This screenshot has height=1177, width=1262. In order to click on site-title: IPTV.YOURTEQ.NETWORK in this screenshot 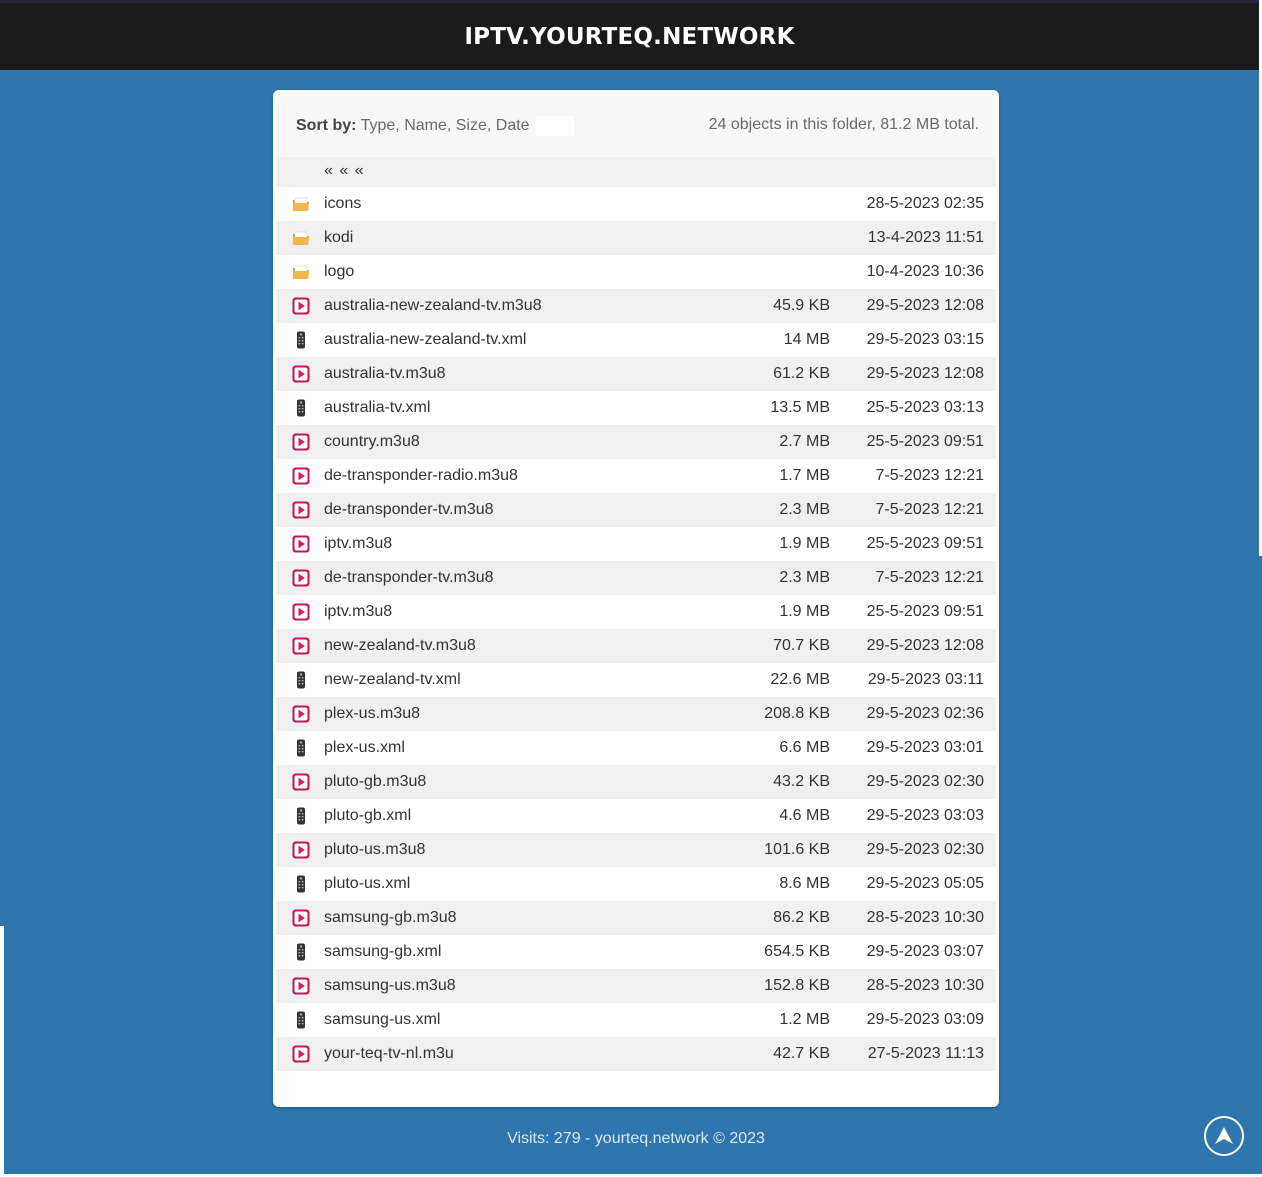, I will do `click(629, 37)`.